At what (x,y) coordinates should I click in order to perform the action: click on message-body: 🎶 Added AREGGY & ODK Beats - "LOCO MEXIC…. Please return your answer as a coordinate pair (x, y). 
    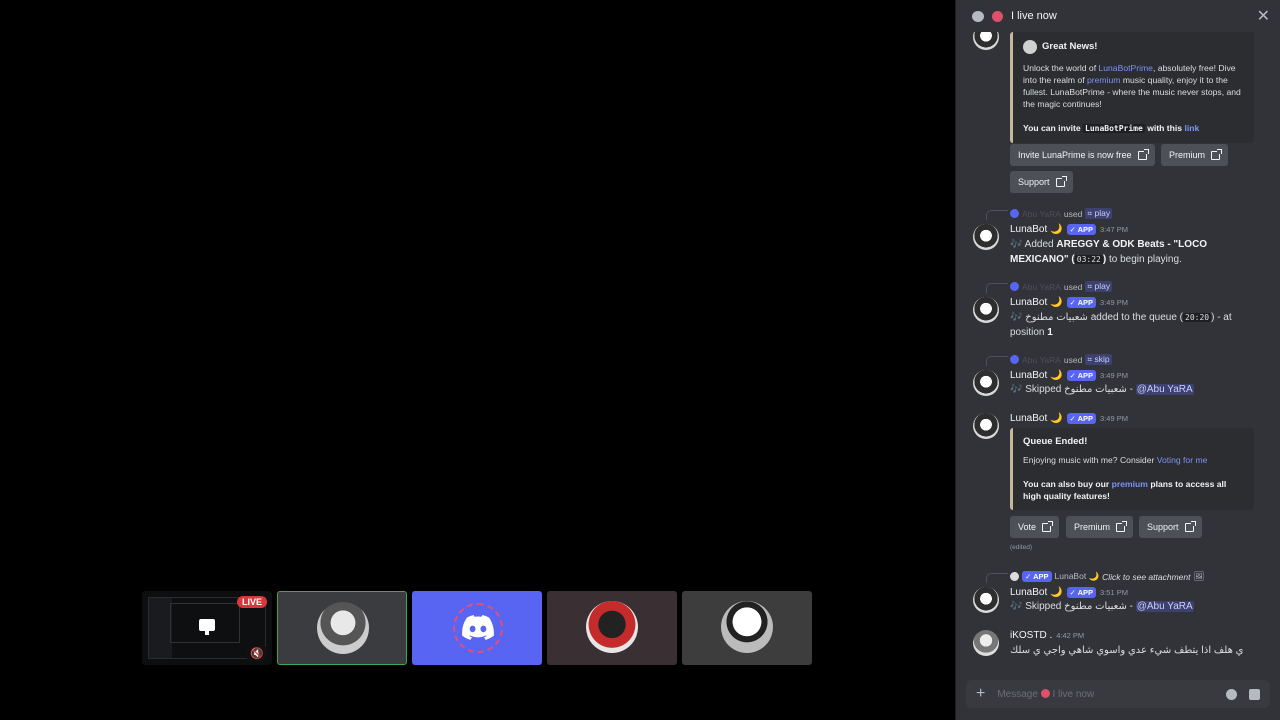
    Looking at the image, I should click on (1109, 252).